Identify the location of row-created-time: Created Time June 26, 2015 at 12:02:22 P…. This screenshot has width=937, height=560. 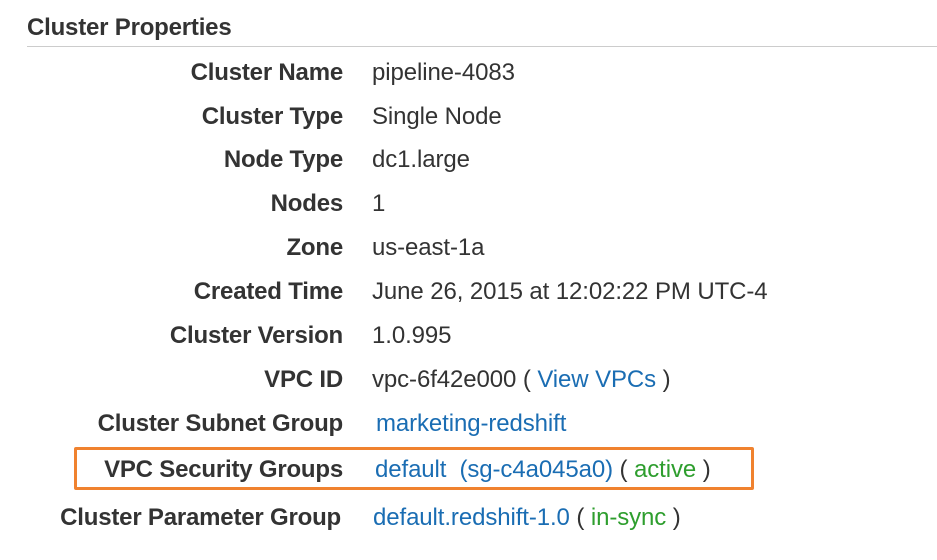
(468, 292).